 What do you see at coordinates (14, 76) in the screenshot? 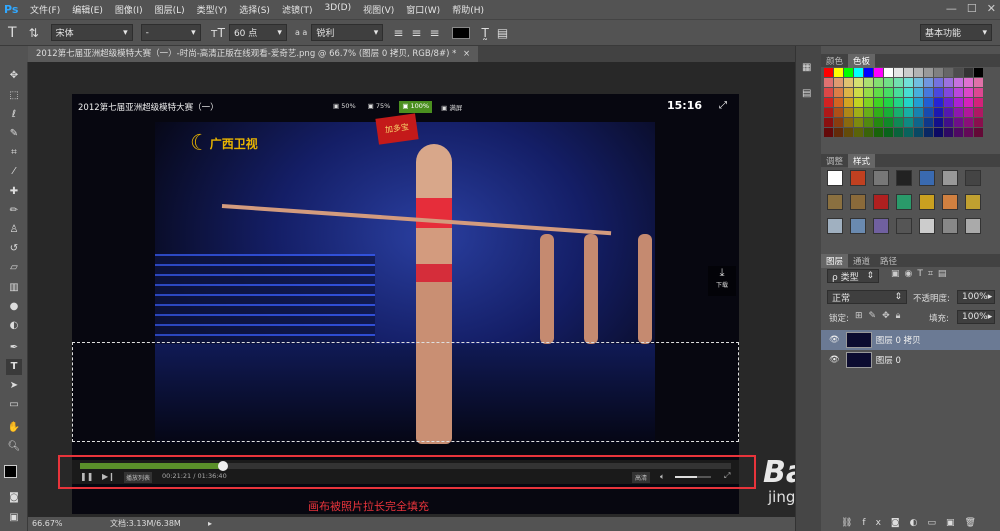
I see `move-tool-icon: ✥` at bounding box center [14, 76].